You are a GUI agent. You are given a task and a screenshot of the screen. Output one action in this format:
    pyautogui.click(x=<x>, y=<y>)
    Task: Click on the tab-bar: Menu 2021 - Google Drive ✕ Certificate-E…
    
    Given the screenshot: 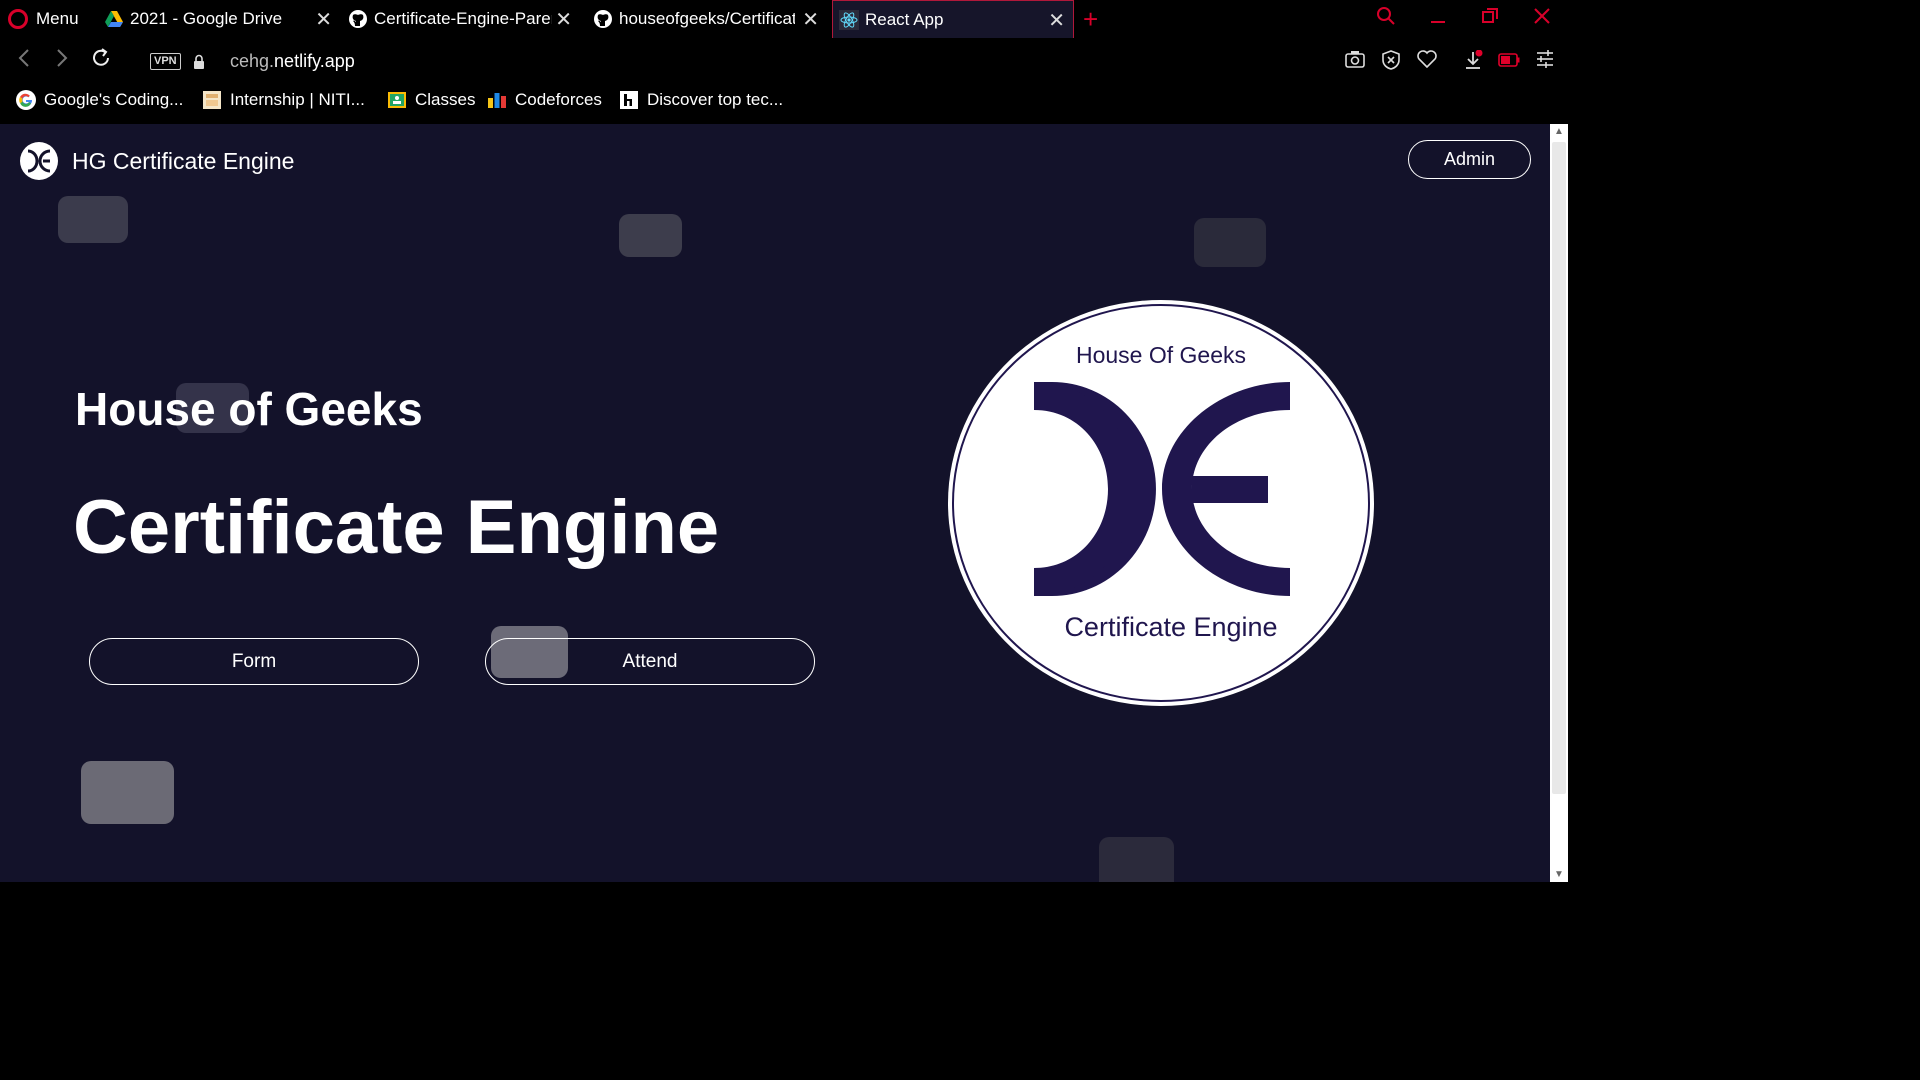 What is the action you would take?
    pyautogui.click(x=784, y=19)
    